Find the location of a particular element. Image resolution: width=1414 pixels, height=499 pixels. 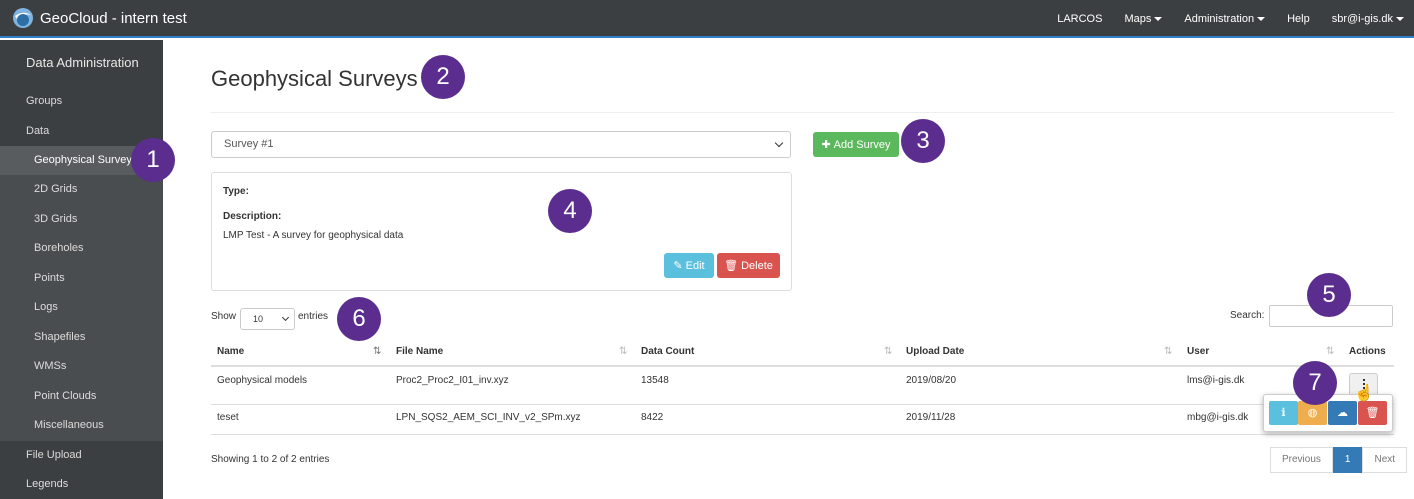

cloud-download-icon: ☁ is located at coordinates (1342, 413).